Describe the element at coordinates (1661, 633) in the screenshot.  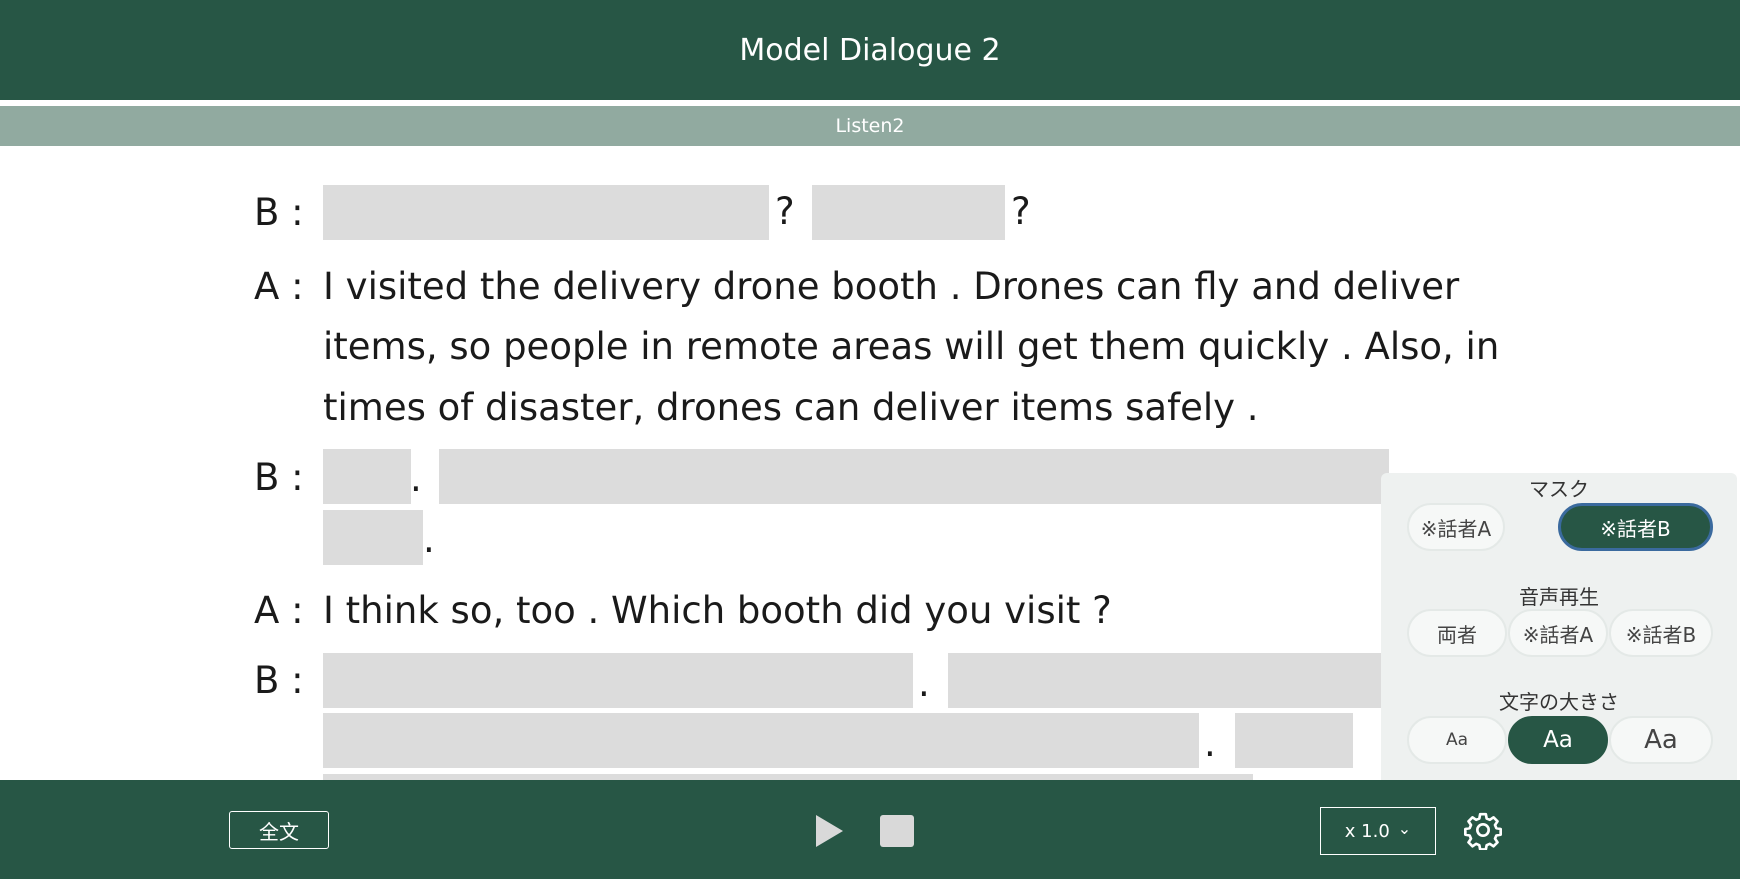
I see `audio-speaker-b-button: ※話者B` at that location.